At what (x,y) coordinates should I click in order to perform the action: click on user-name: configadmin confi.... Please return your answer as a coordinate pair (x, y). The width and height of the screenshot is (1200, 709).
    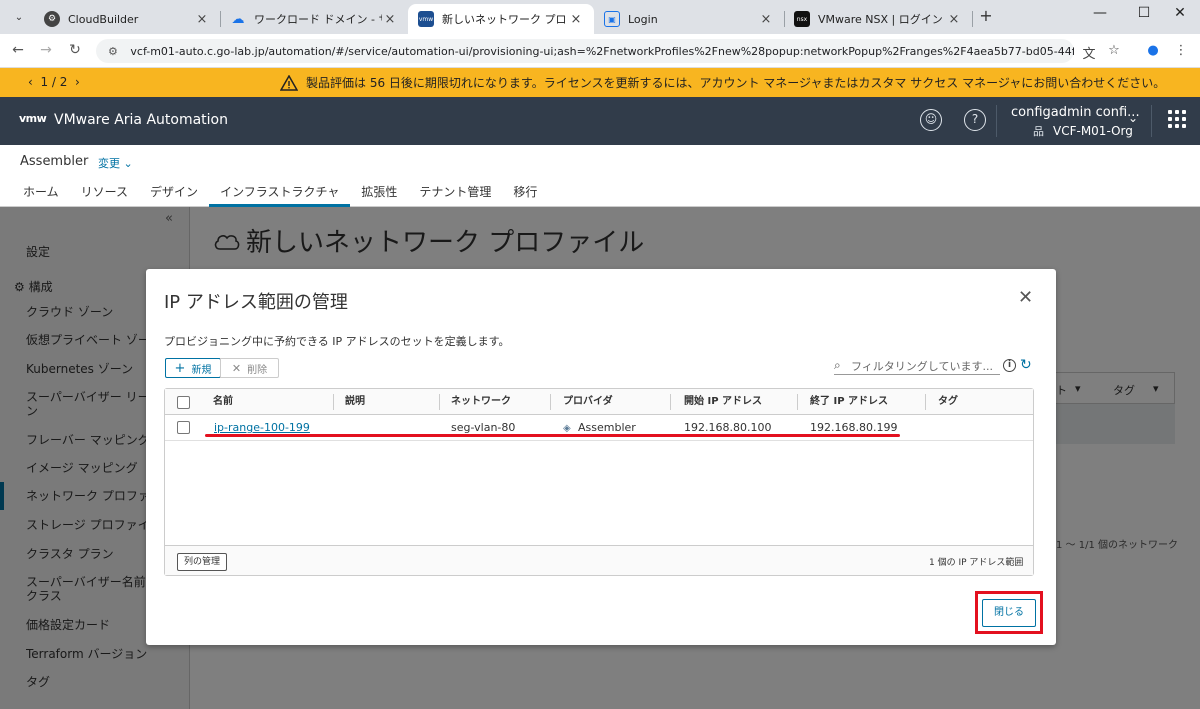
    Looking at the image, I should click on (1075, 112).